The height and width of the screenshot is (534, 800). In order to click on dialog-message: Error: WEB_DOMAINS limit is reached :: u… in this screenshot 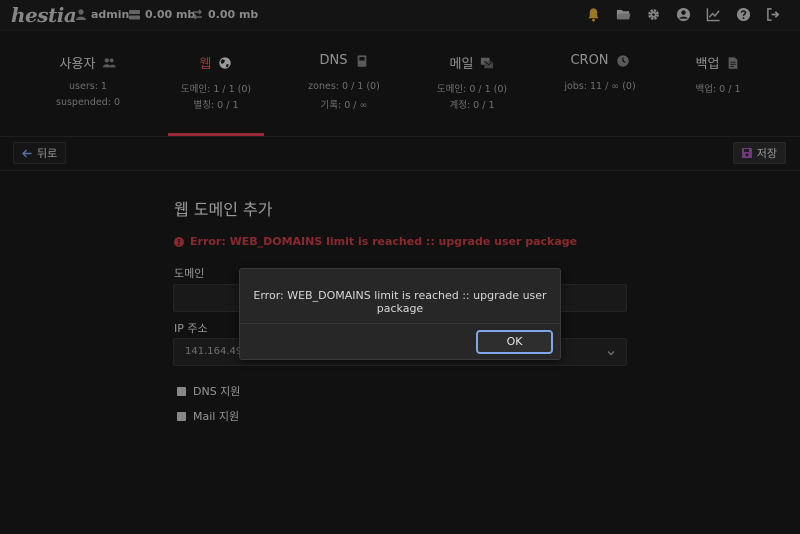, I will do `click(400, 302)`.